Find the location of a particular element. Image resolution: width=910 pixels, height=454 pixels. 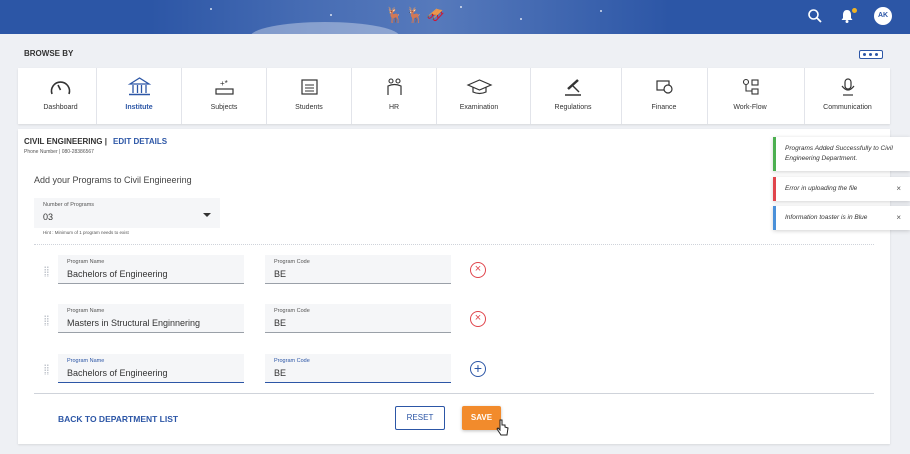

toast-text: Error in uploading the file is located at coordinates (821, 188).